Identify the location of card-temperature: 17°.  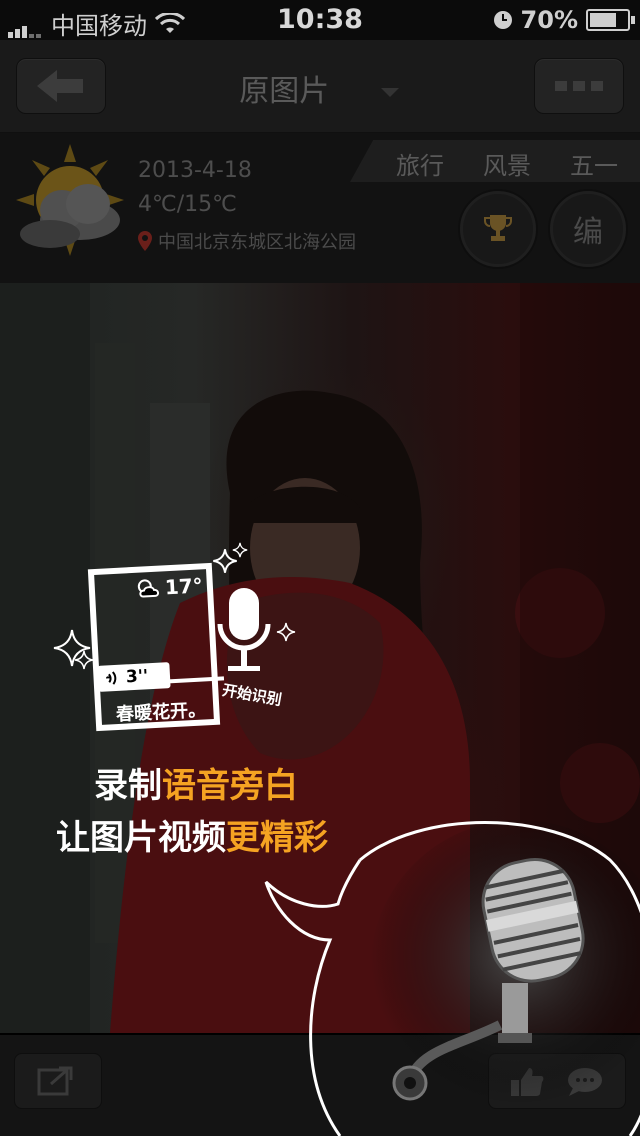
(184, 586).